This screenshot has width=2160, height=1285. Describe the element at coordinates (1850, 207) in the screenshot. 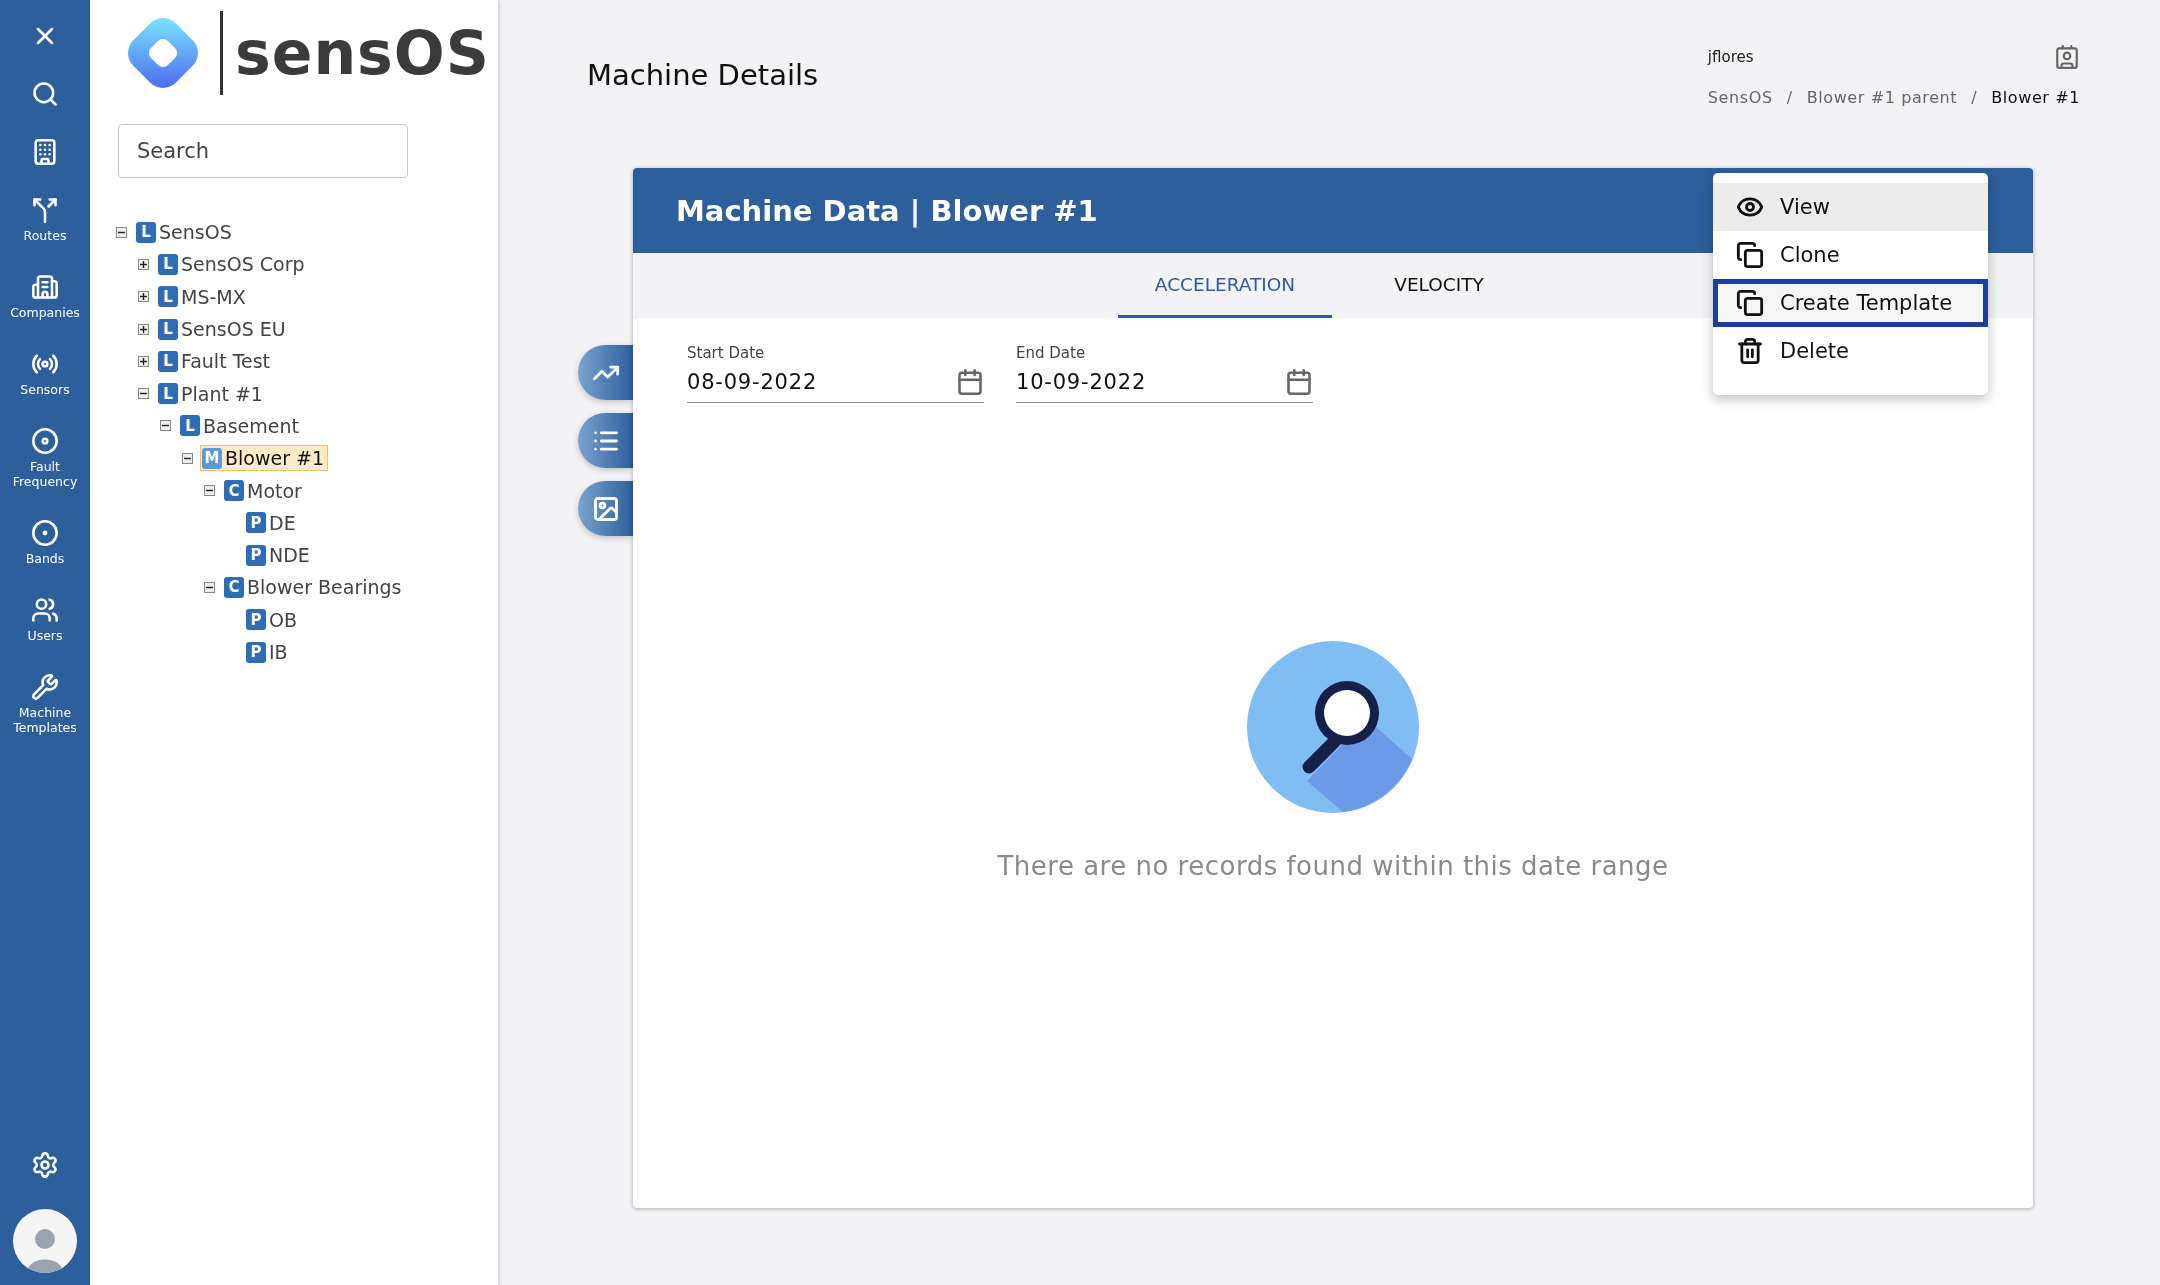

I see `menu-item: View` at that location.